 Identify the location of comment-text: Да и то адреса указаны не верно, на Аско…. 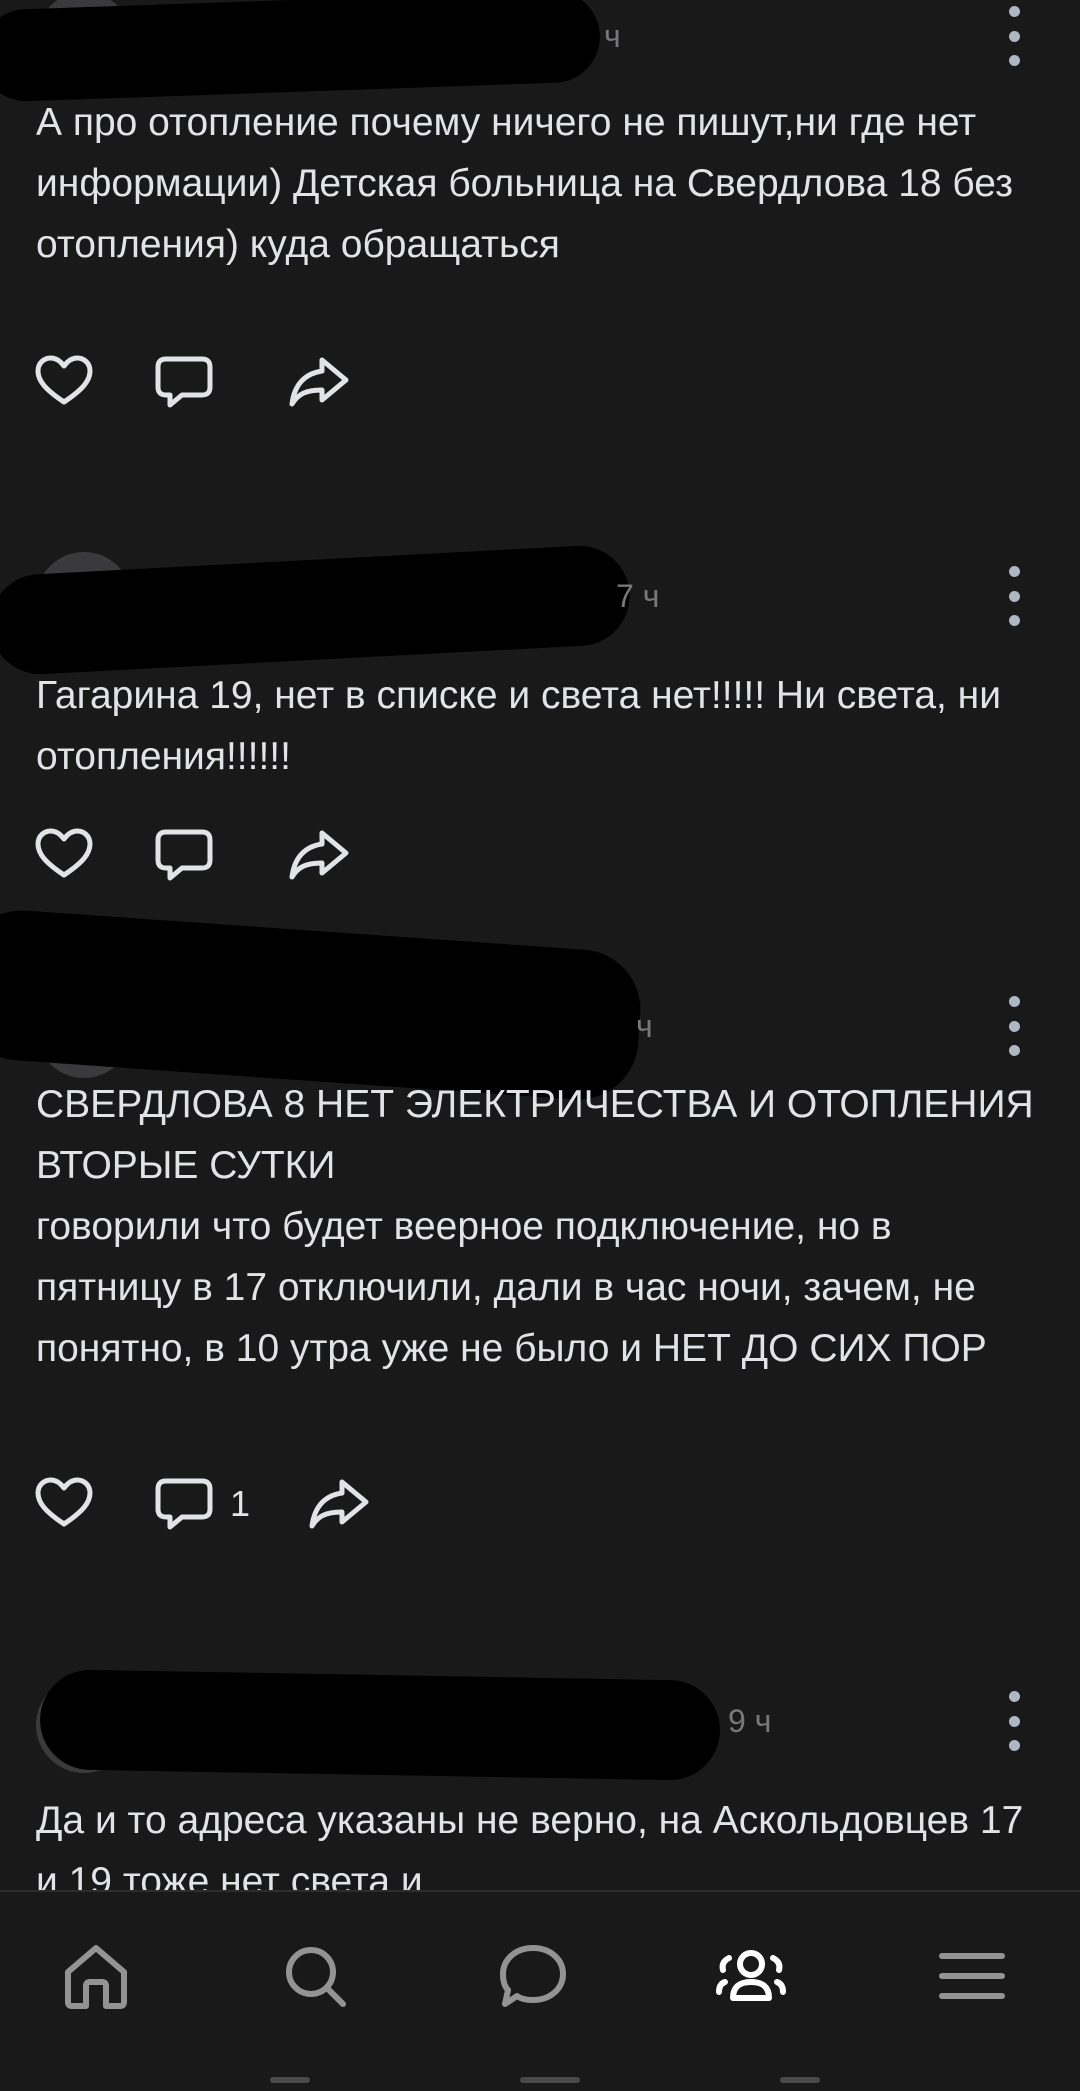
(535, 1844).